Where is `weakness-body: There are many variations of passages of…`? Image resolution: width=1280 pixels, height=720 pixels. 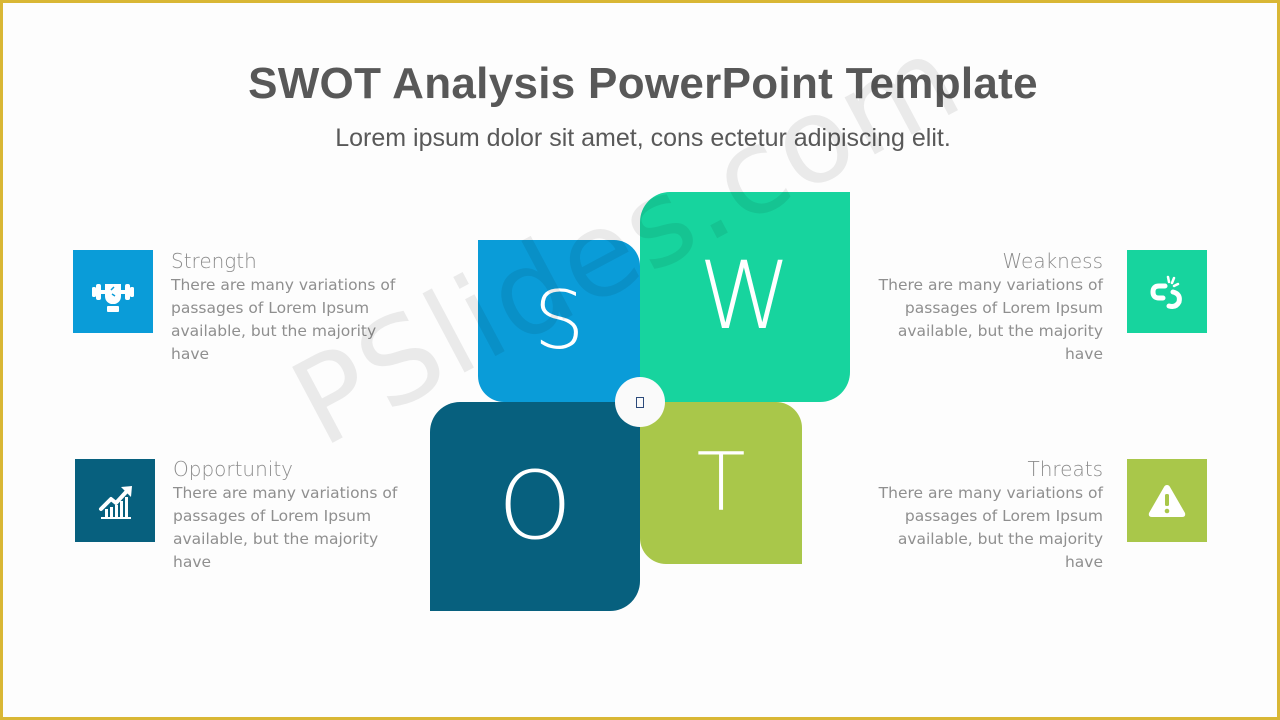
weakness-body: There are many variations of passages of… is located at coordinates (990, 319).